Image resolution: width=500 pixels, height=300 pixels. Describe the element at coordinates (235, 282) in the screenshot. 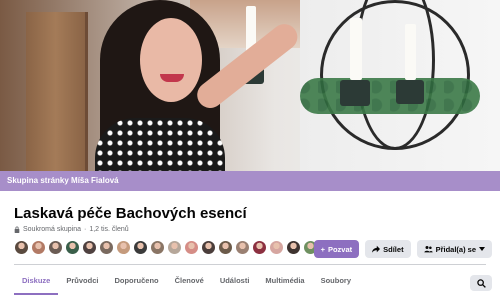

I see `tab-udalosti: Události` at that location.